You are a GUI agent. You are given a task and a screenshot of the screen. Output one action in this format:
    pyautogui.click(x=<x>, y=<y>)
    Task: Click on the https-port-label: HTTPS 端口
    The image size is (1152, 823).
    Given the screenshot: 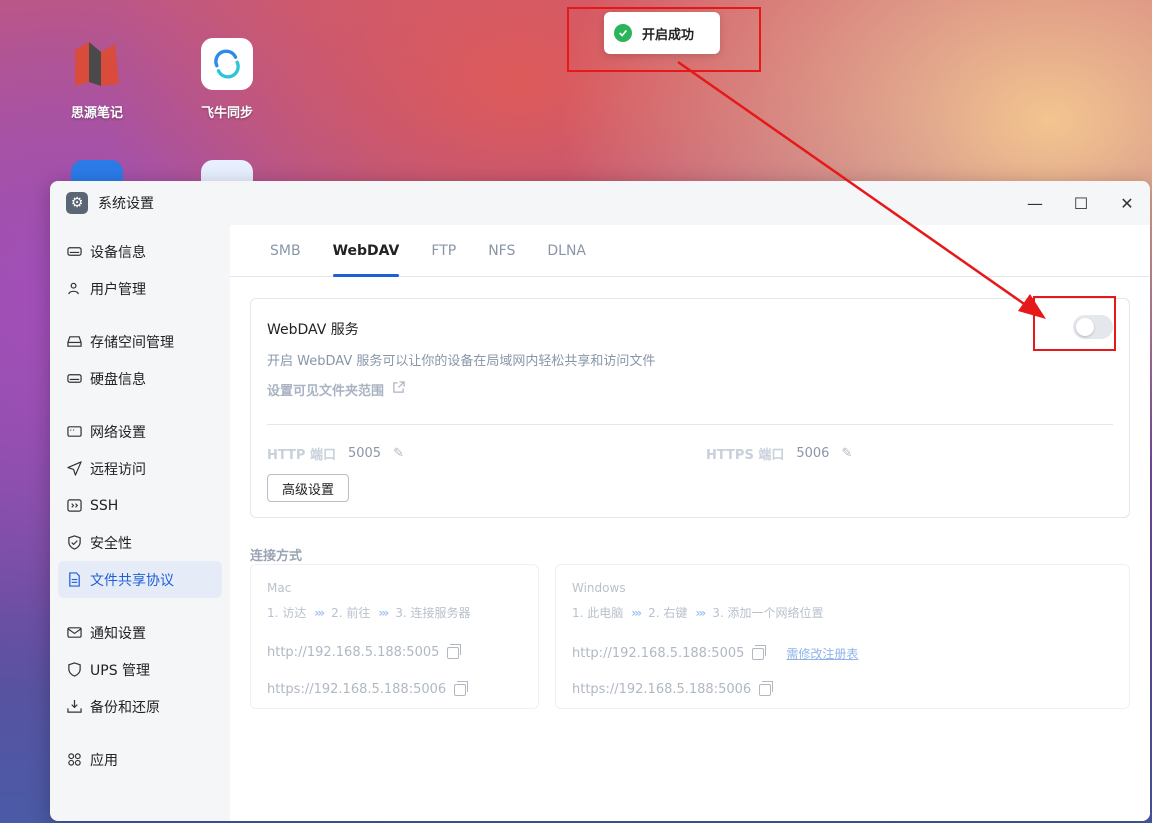 What is the action you would take?
    pyautogui.click(x=745, y=455)
    